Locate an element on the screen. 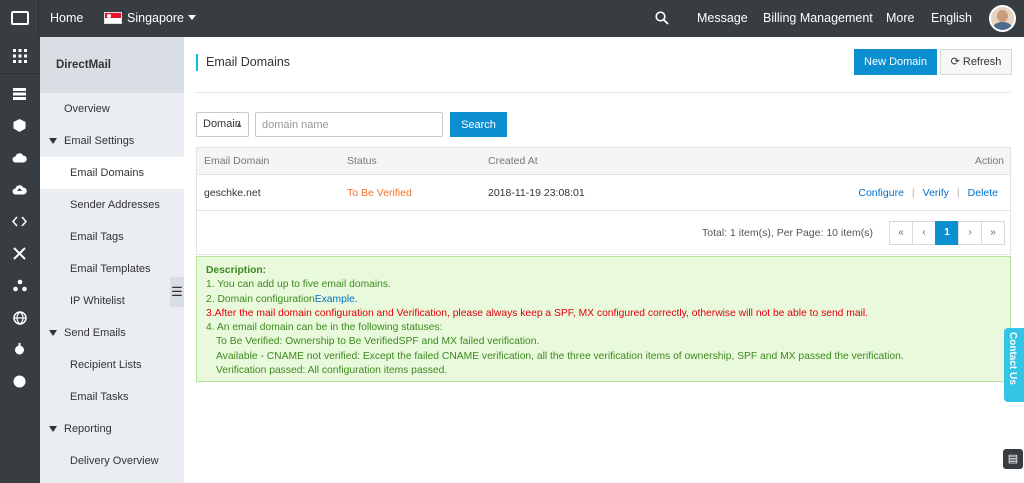 This screenshot has width=1024, height=483. network-icon is located at coordinates (19, 254).